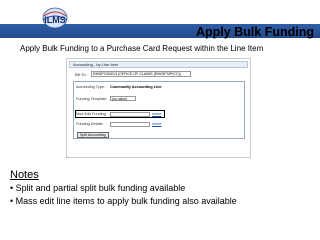 Image resolution: width=320 pixels, height=240 pixels. I want to click on funding-details-label: Funding Details:, so click(90, 124).